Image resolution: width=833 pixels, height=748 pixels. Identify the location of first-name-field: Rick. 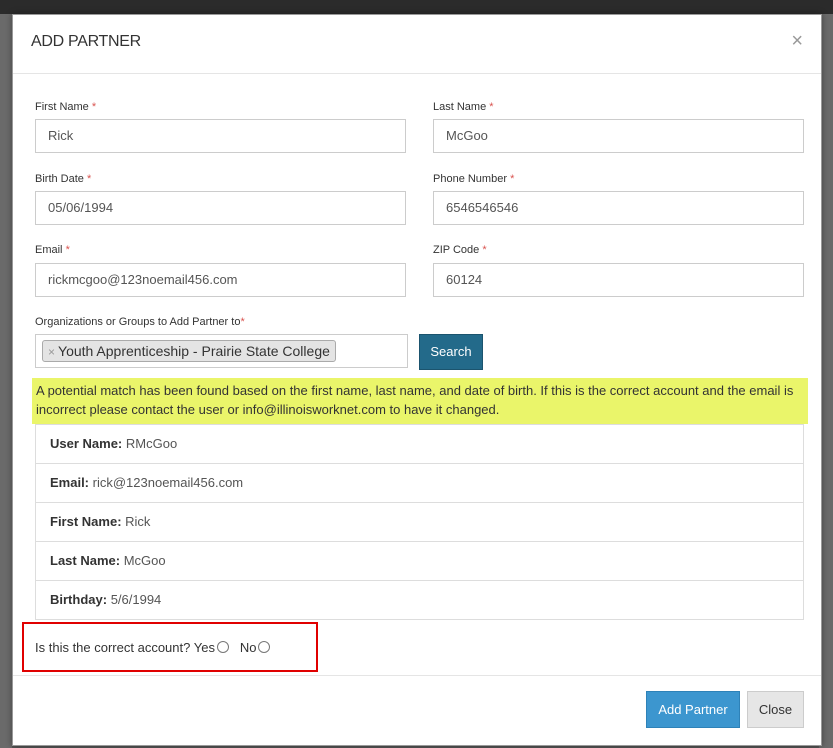
(220, 136).